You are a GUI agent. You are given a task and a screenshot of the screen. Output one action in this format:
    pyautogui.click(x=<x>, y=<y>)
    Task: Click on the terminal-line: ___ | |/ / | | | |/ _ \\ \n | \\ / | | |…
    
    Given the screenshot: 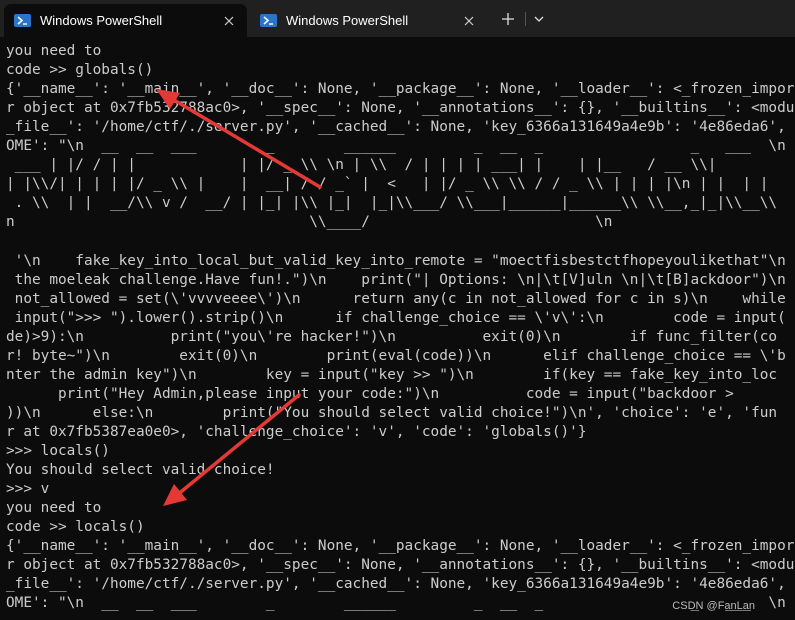 What is the action you would take?
    pyautogui.click(x=361, y=165)
    